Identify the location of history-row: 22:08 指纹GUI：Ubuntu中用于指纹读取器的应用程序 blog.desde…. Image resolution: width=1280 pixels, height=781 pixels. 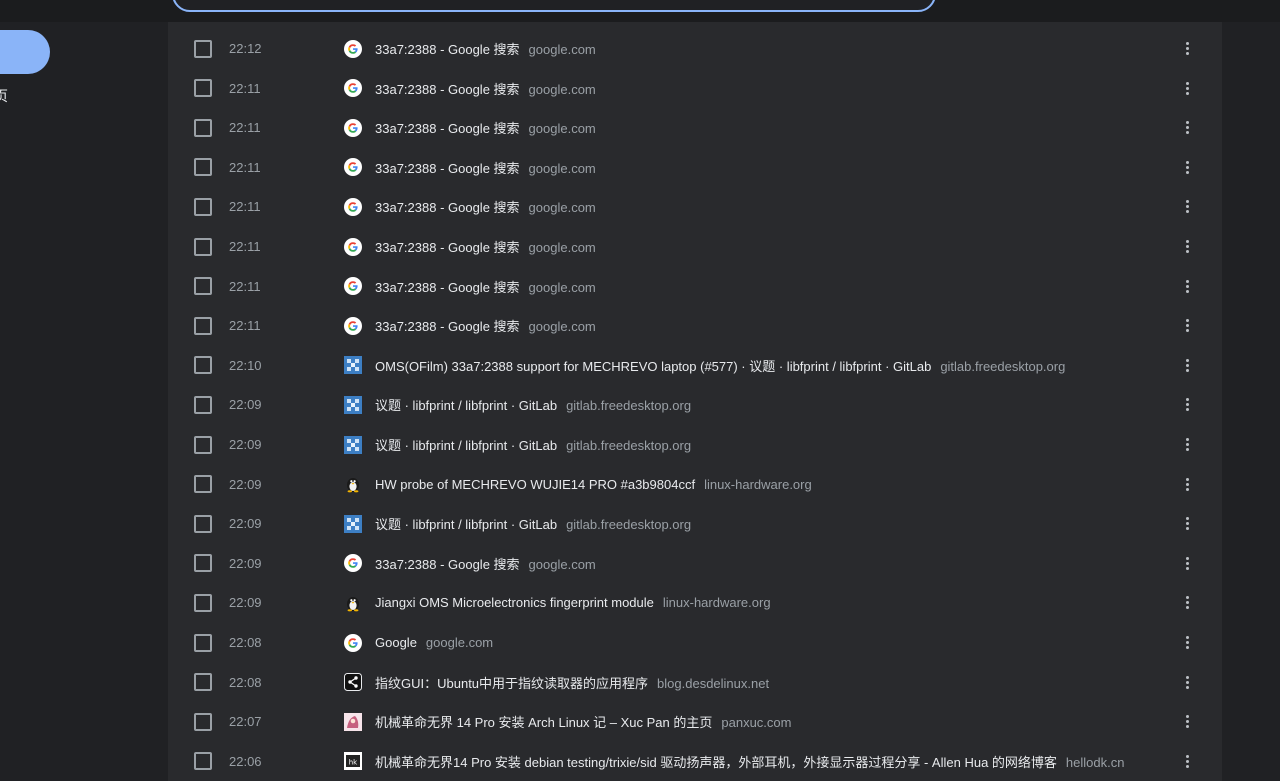
(695, 682).